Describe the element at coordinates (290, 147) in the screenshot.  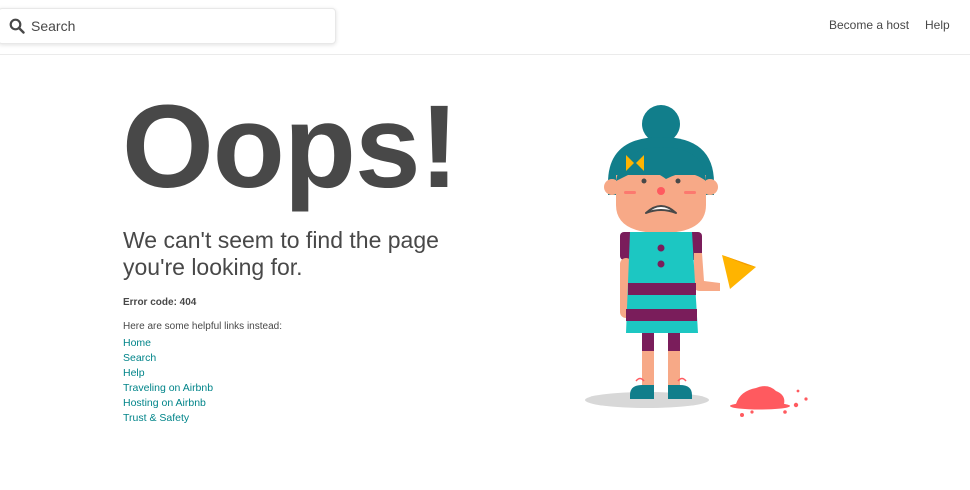
I see `page-title: Oops!` at that location.